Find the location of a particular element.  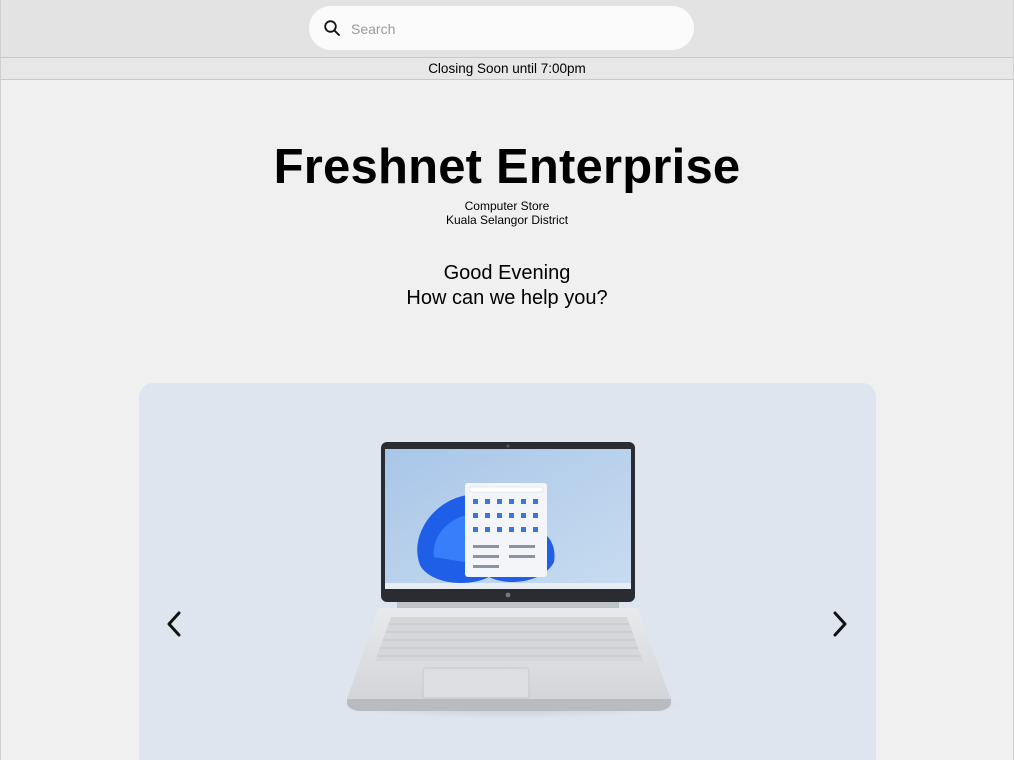

carousel-next-button is located at coordinates (840, 624).